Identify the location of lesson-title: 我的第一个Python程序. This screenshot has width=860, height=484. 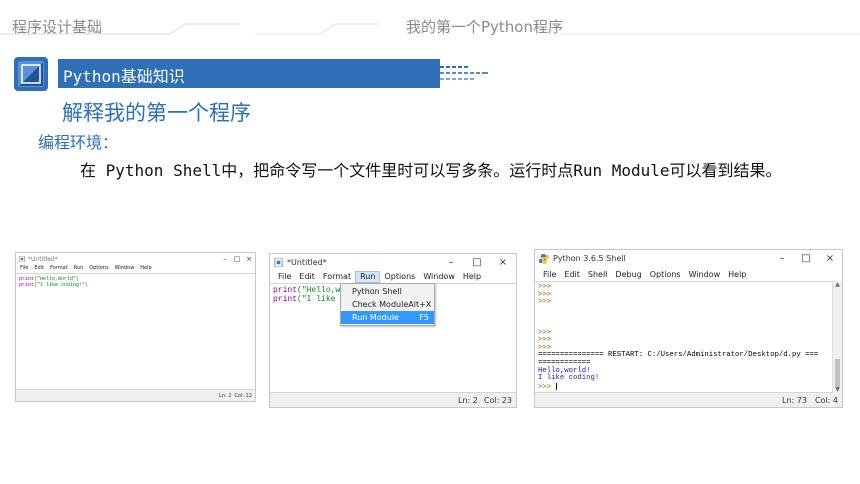
(484, 27).